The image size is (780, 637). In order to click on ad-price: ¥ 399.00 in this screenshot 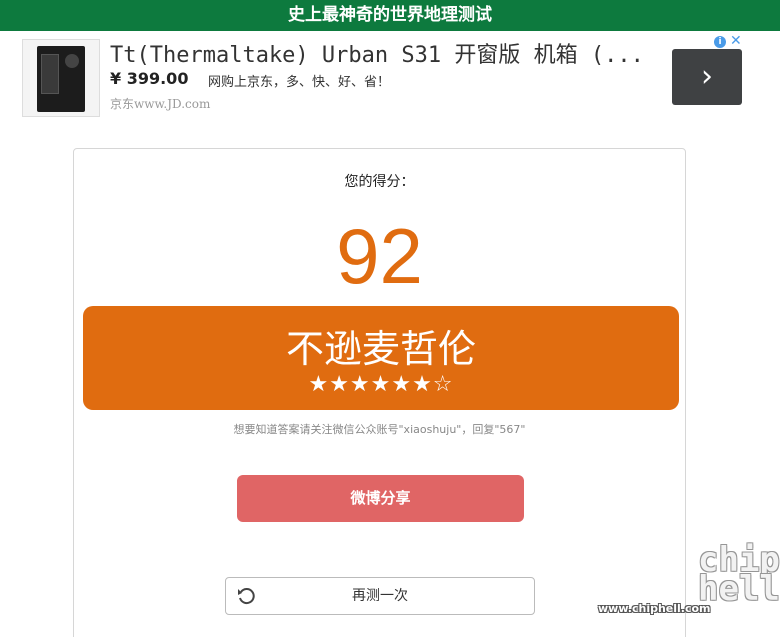, I will do `click(149, 78)`.